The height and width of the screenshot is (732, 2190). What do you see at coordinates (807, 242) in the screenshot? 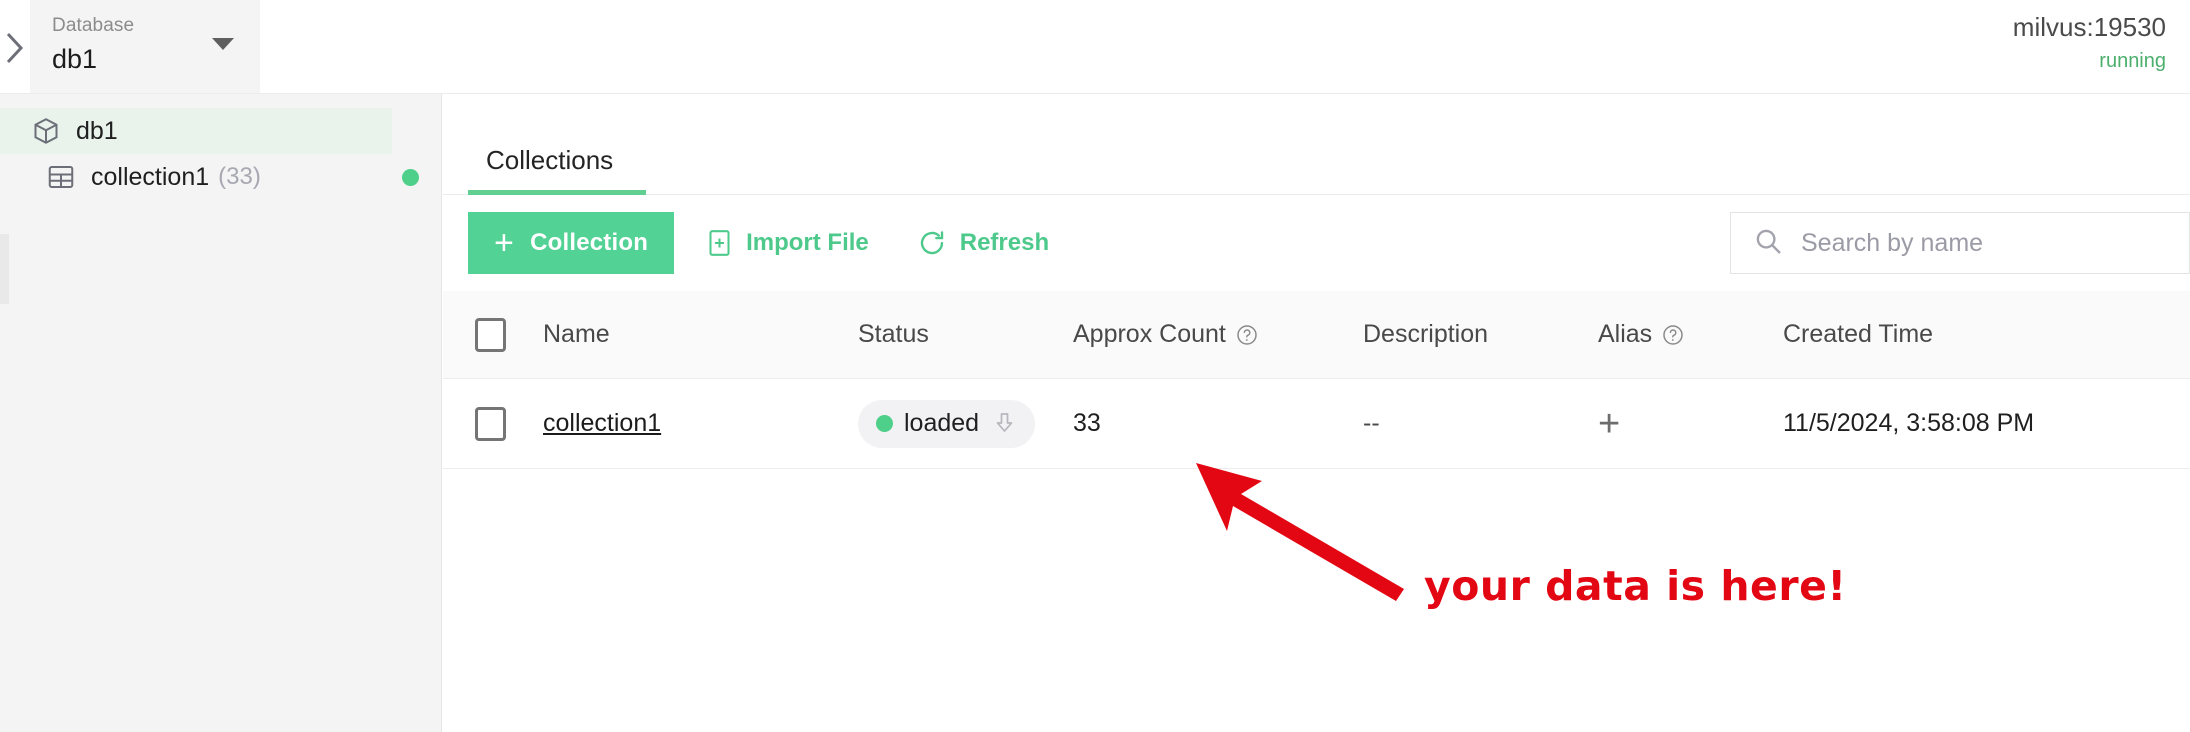
I see `import-file-label: Import File` at bounding box center [807, 242].